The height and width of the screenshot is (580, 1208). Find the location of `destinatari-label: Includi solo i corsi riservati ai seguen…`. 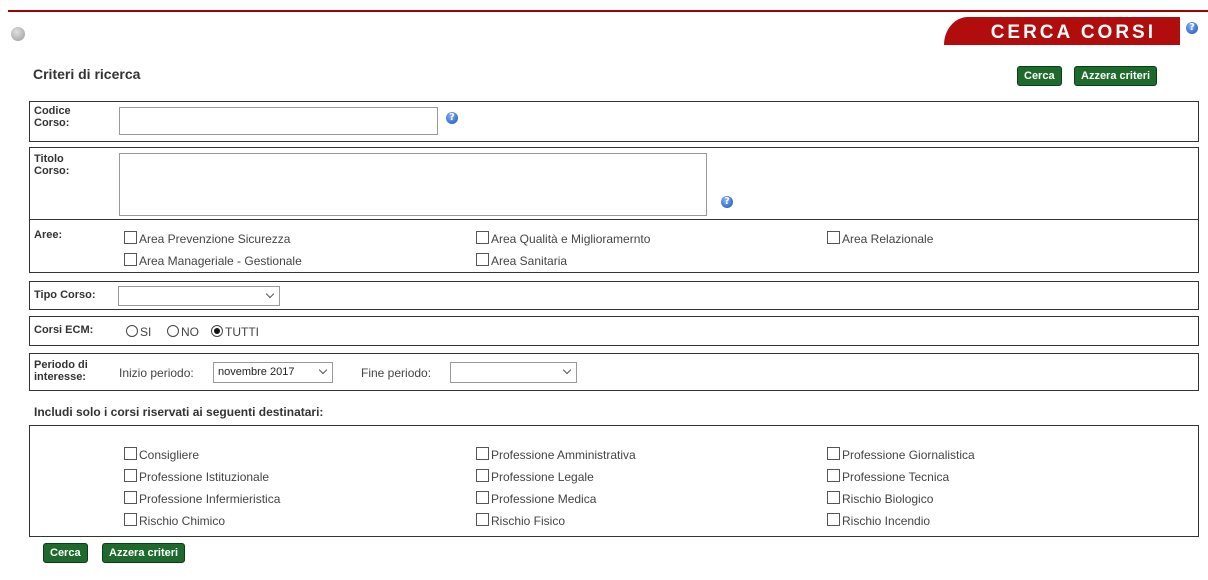

destinatari-label: Includi solo i corsi riservati ai seguen… is located at coordinates (179, 412).